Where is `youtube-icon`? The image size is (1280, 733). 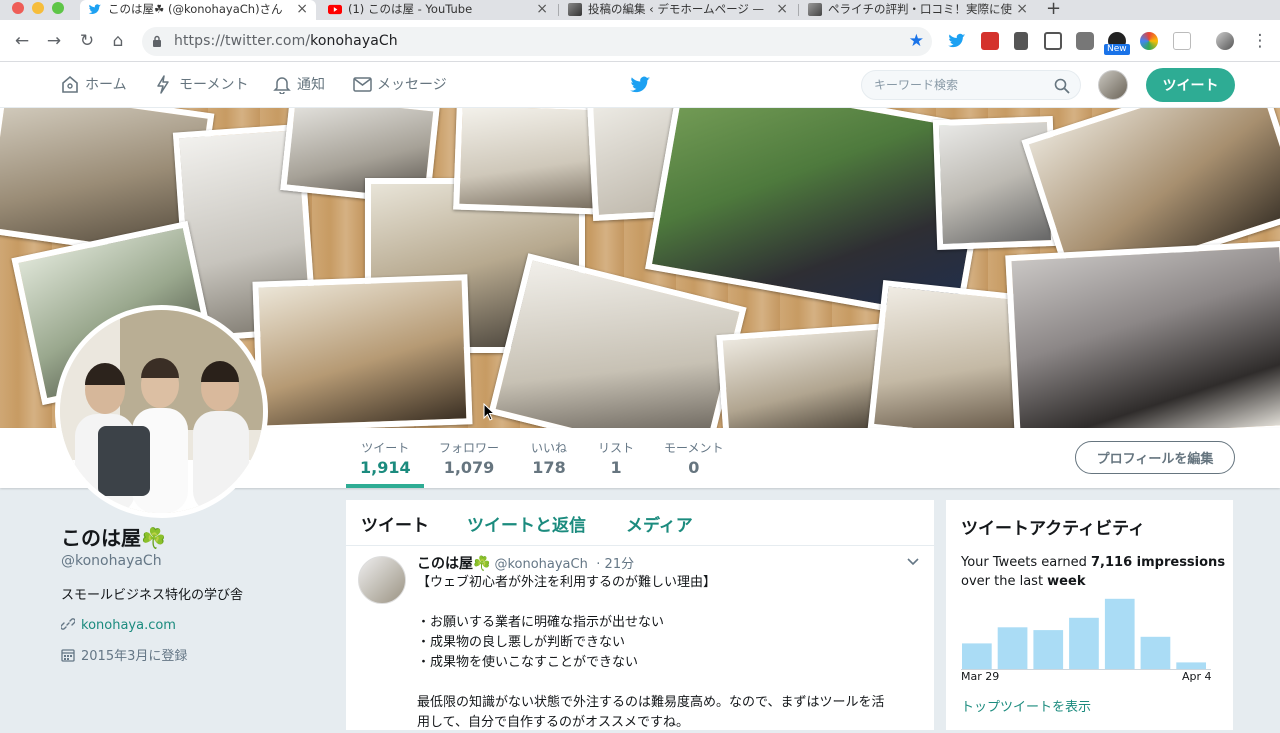
youtube-icon is located at coordinates (335, 9).